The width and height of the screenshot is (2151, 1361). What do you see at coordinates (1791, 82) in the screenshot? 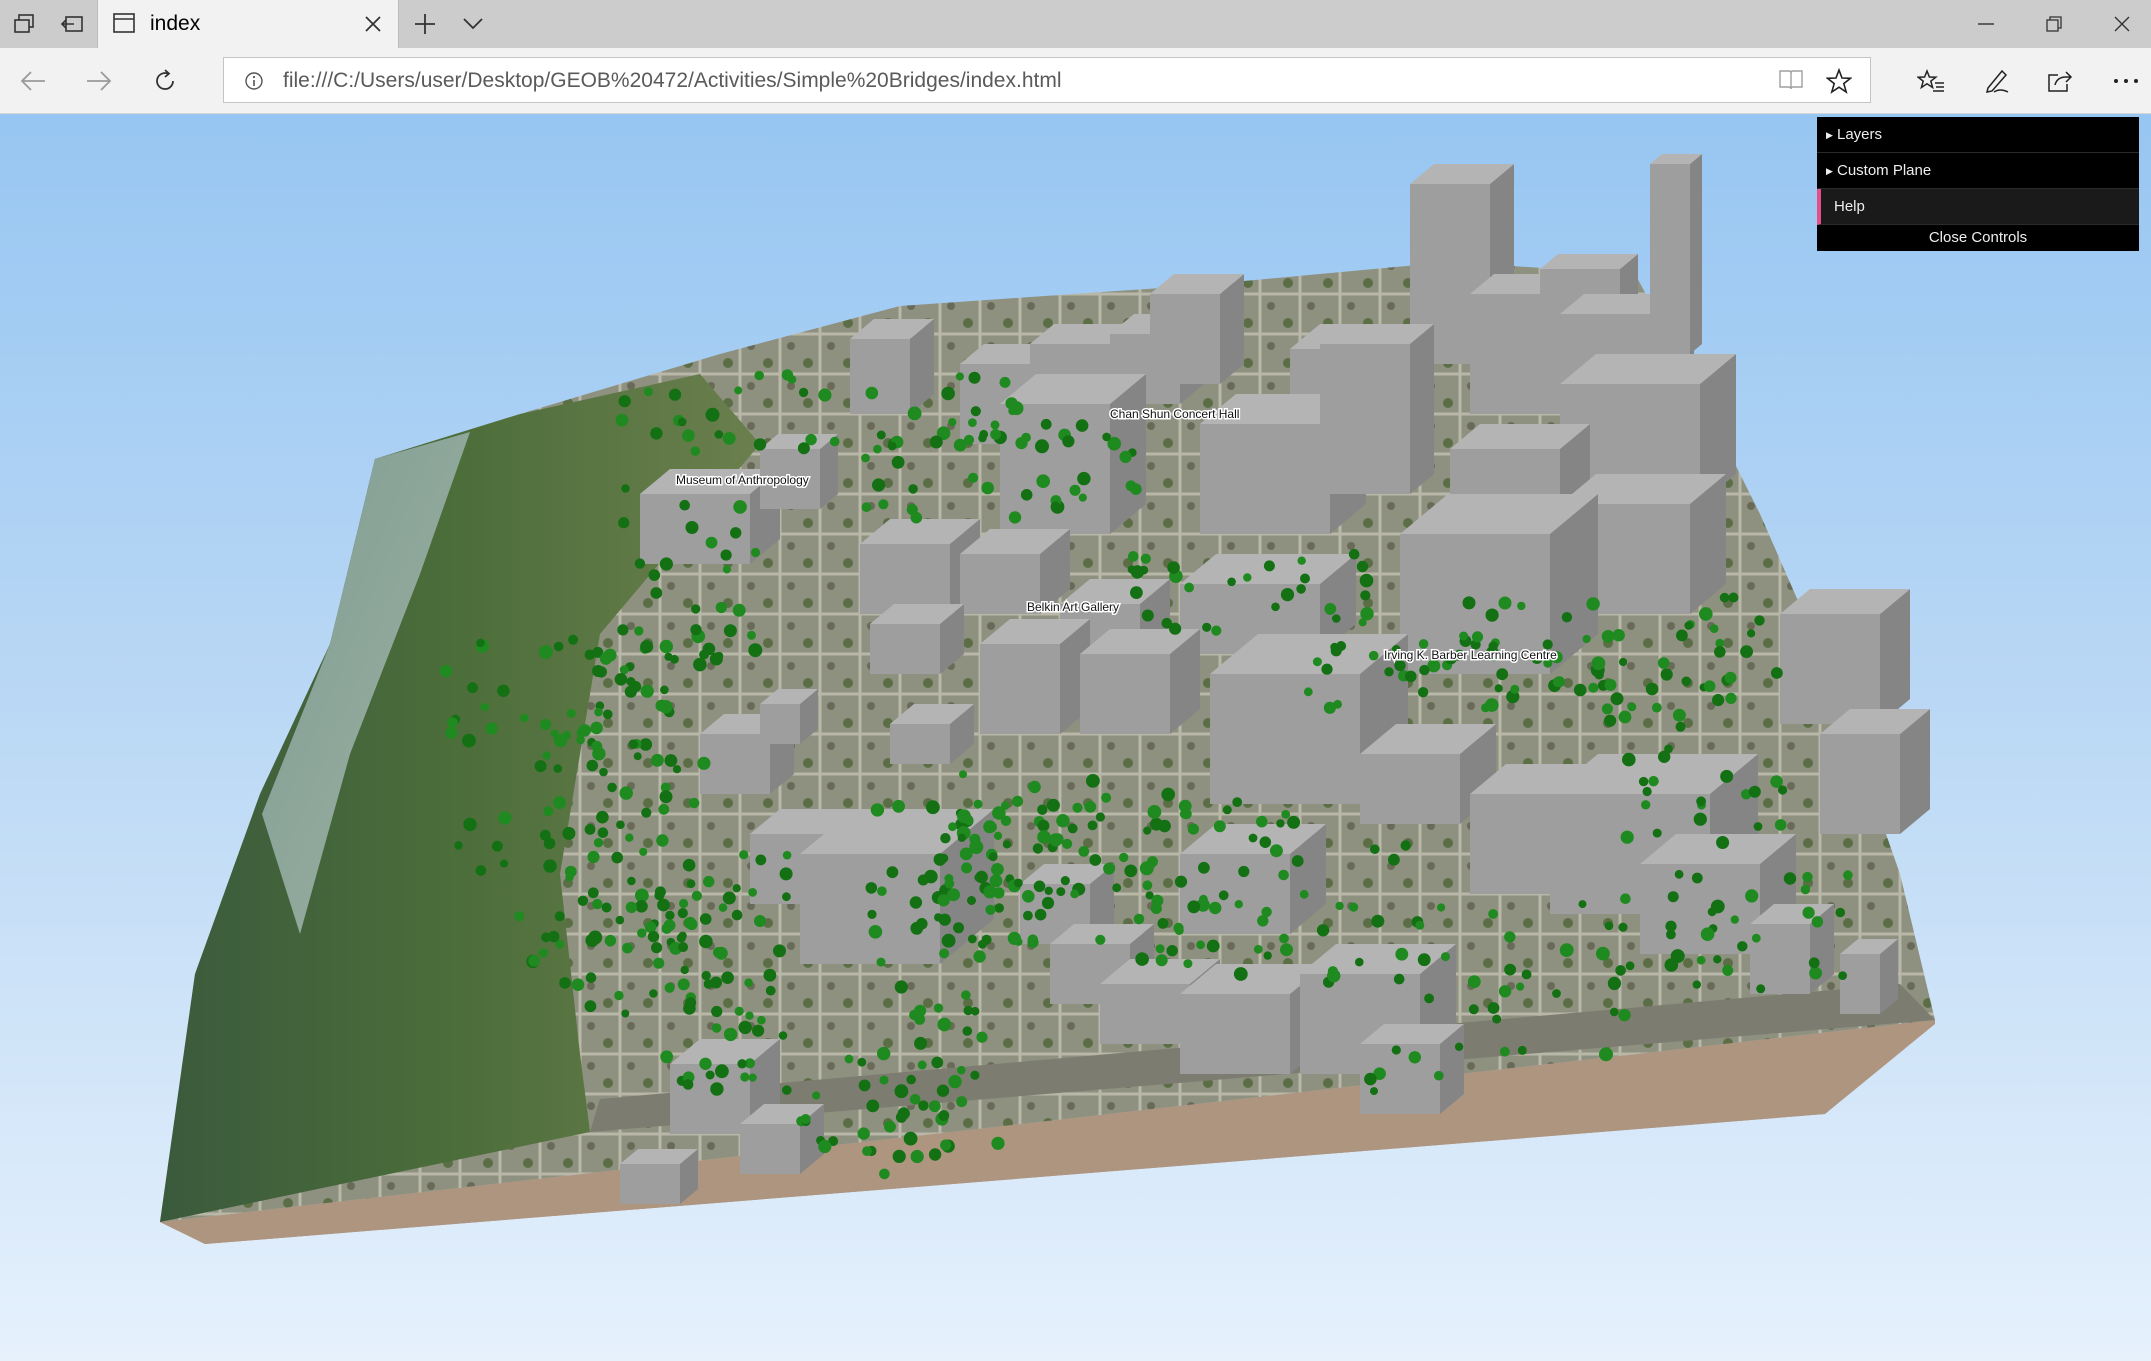
I see `book-icon` at bounding box center [1791, 82].